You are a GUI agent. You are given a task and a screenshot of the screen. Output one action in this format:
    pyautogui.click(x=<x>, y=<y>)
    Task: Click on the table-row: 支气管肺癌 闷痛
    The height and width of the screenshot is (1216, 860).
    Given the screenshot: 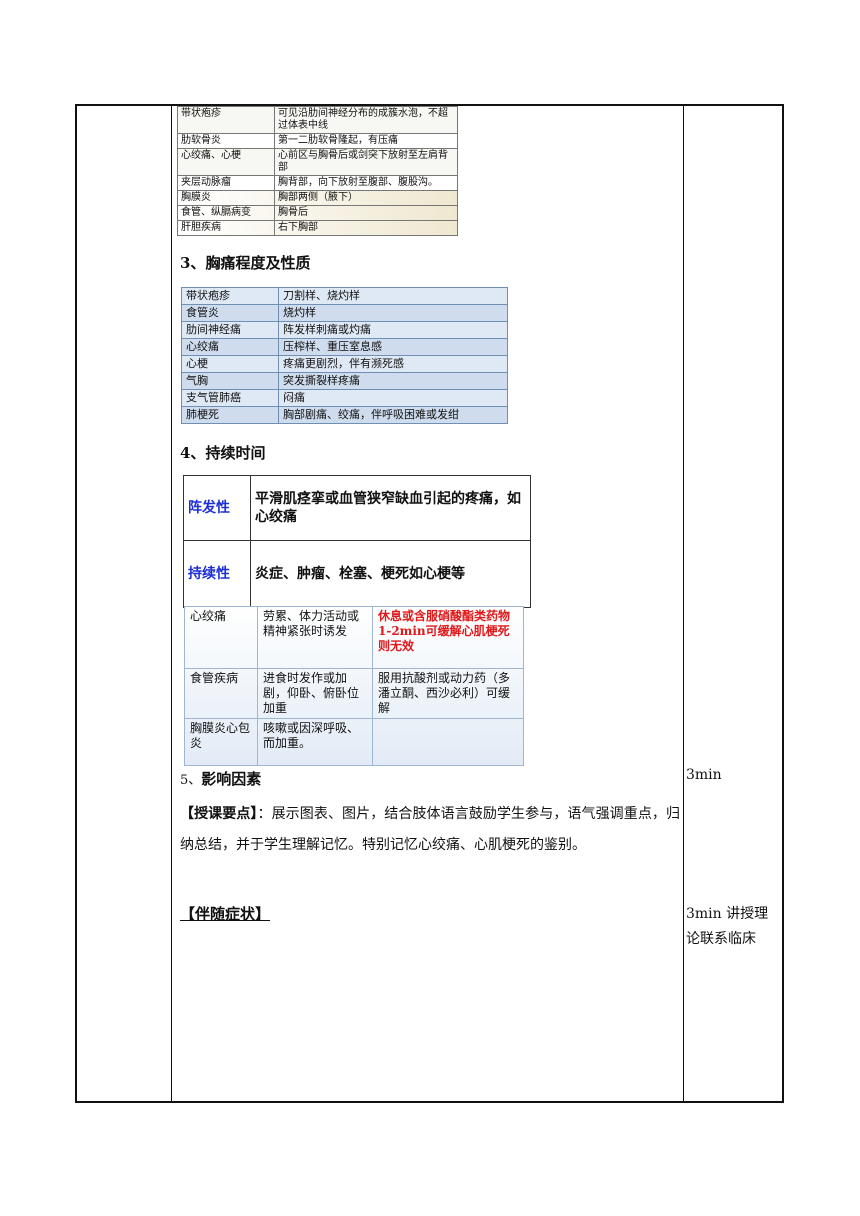 What is the action you would take?
    pyautogui.click(x=344, y=398)
    